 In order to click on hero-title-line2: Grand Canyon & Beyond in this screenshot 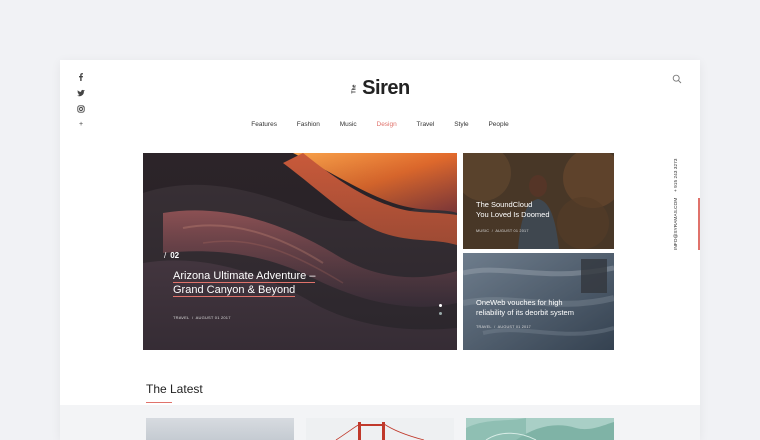, I will do `click(234, 290)`.